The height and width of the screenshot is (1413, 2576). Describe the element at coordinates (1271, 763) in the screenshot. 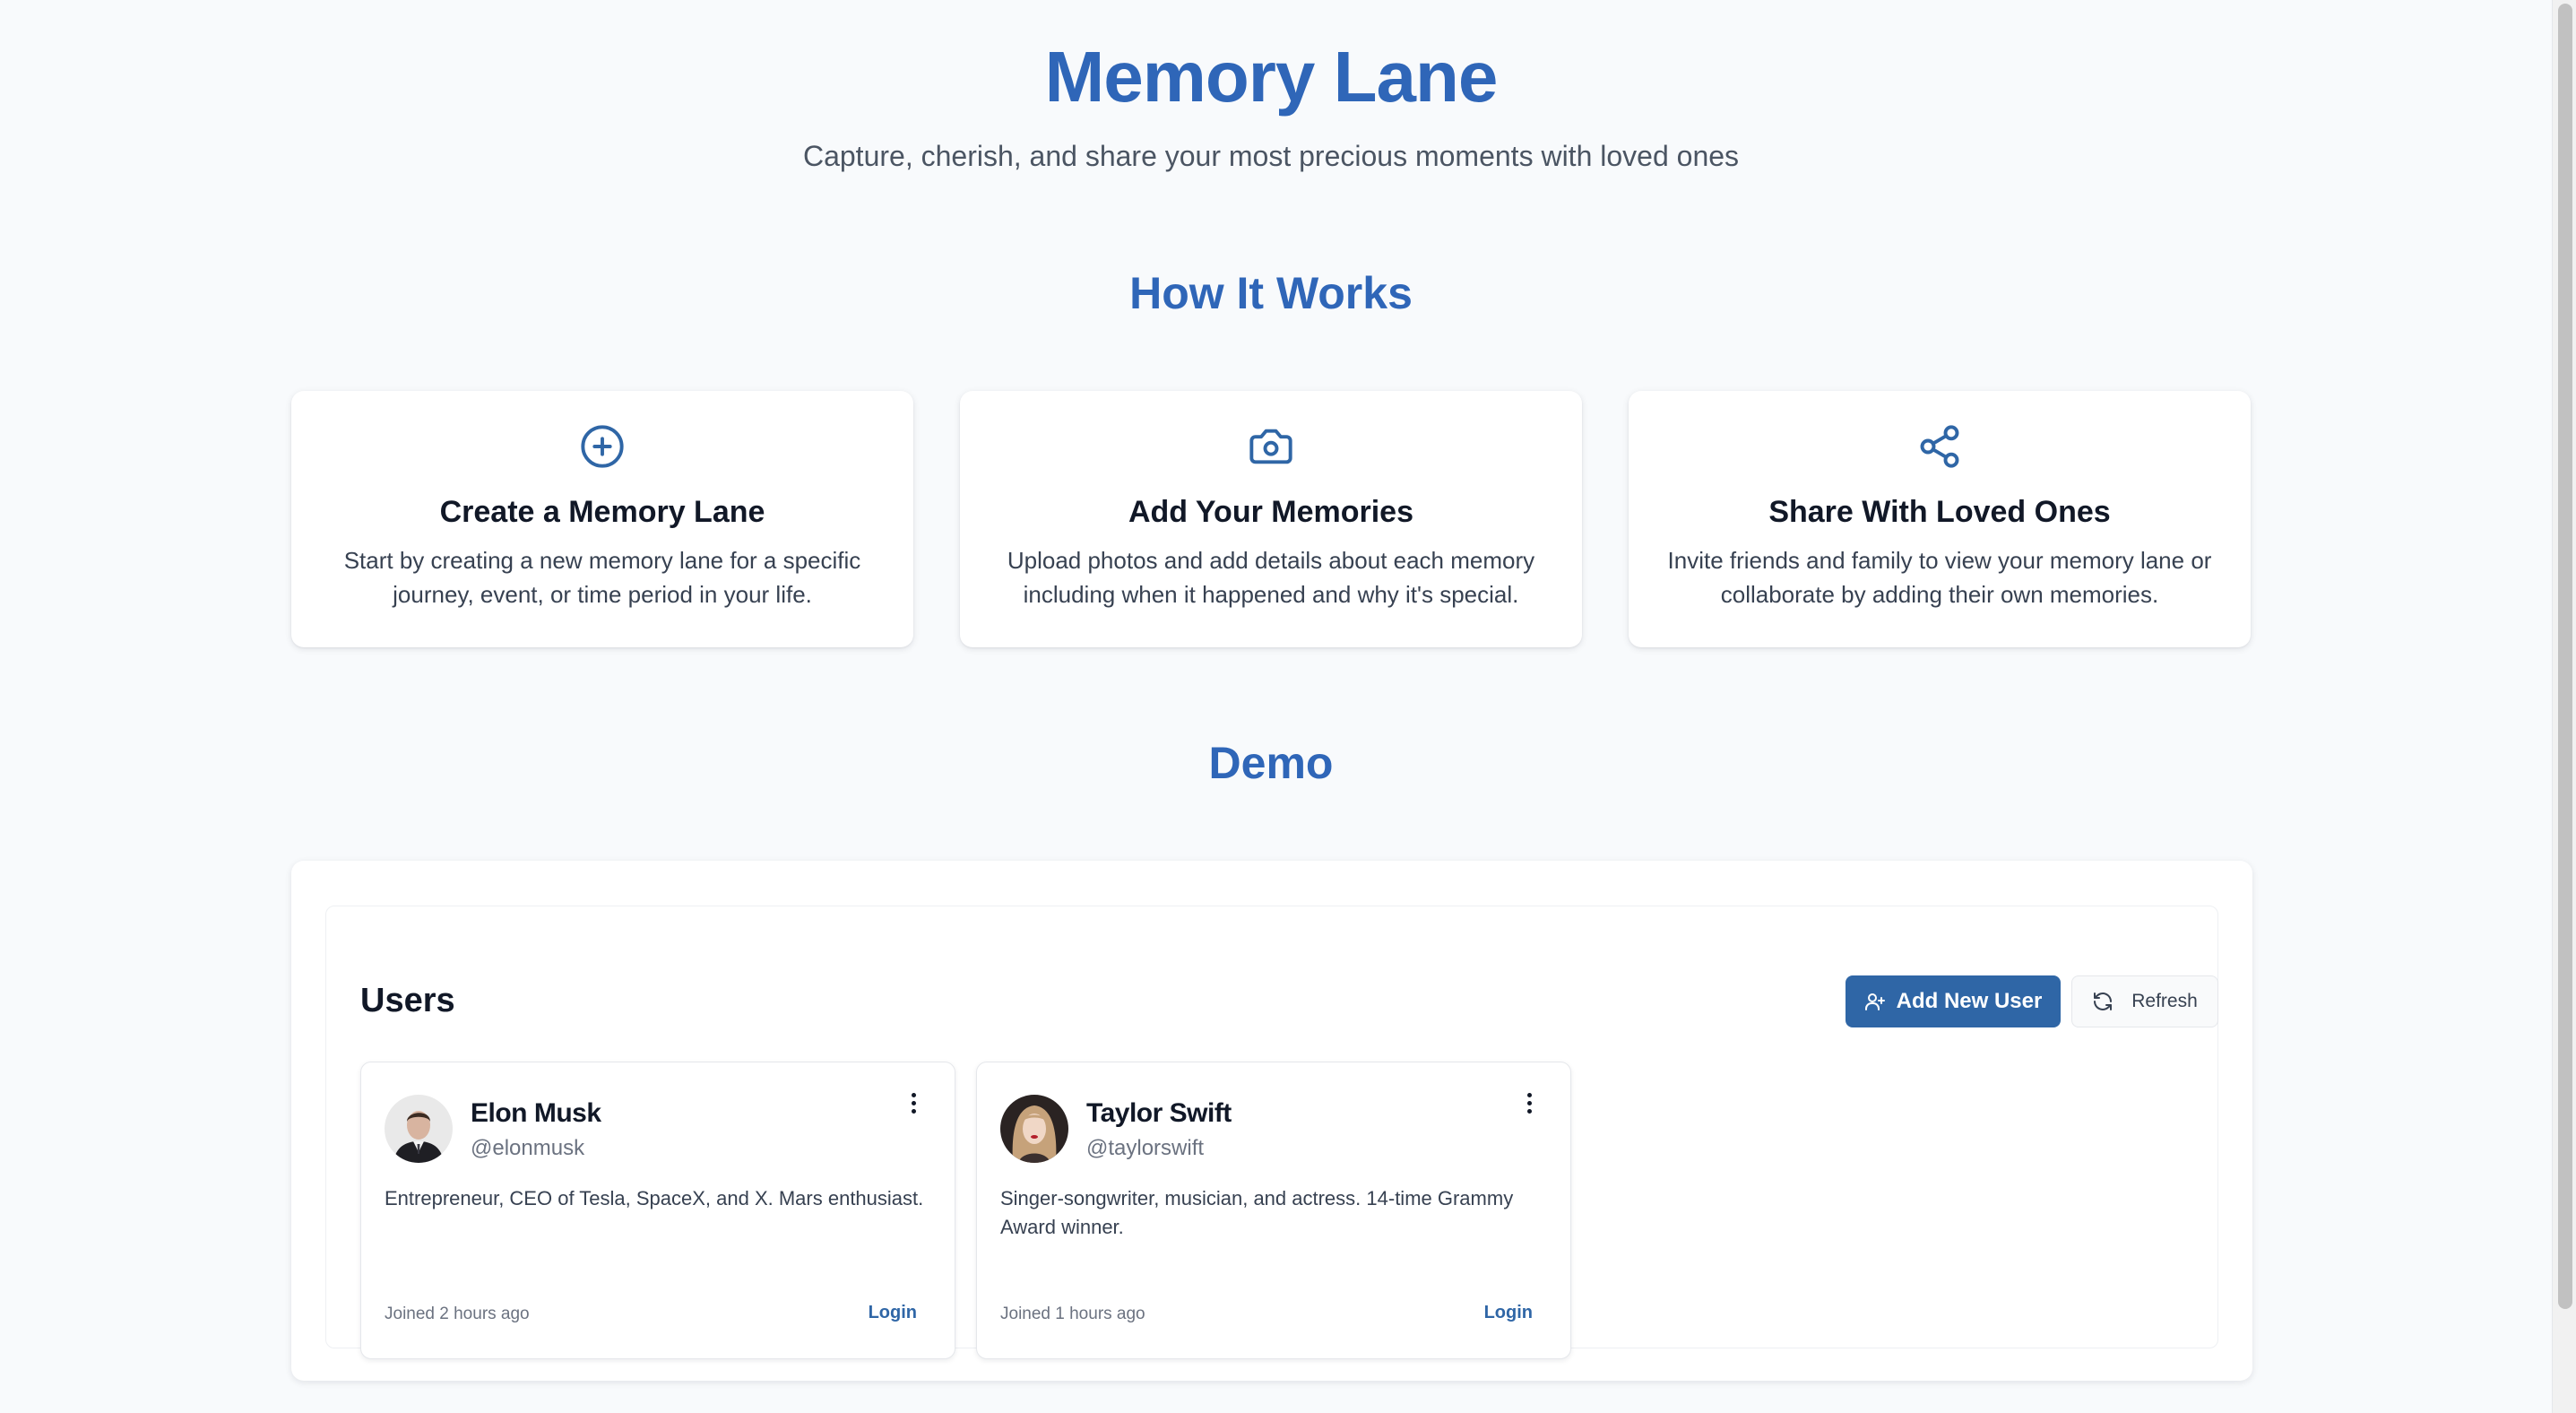

I see `demo-heading: Demo` at that location.